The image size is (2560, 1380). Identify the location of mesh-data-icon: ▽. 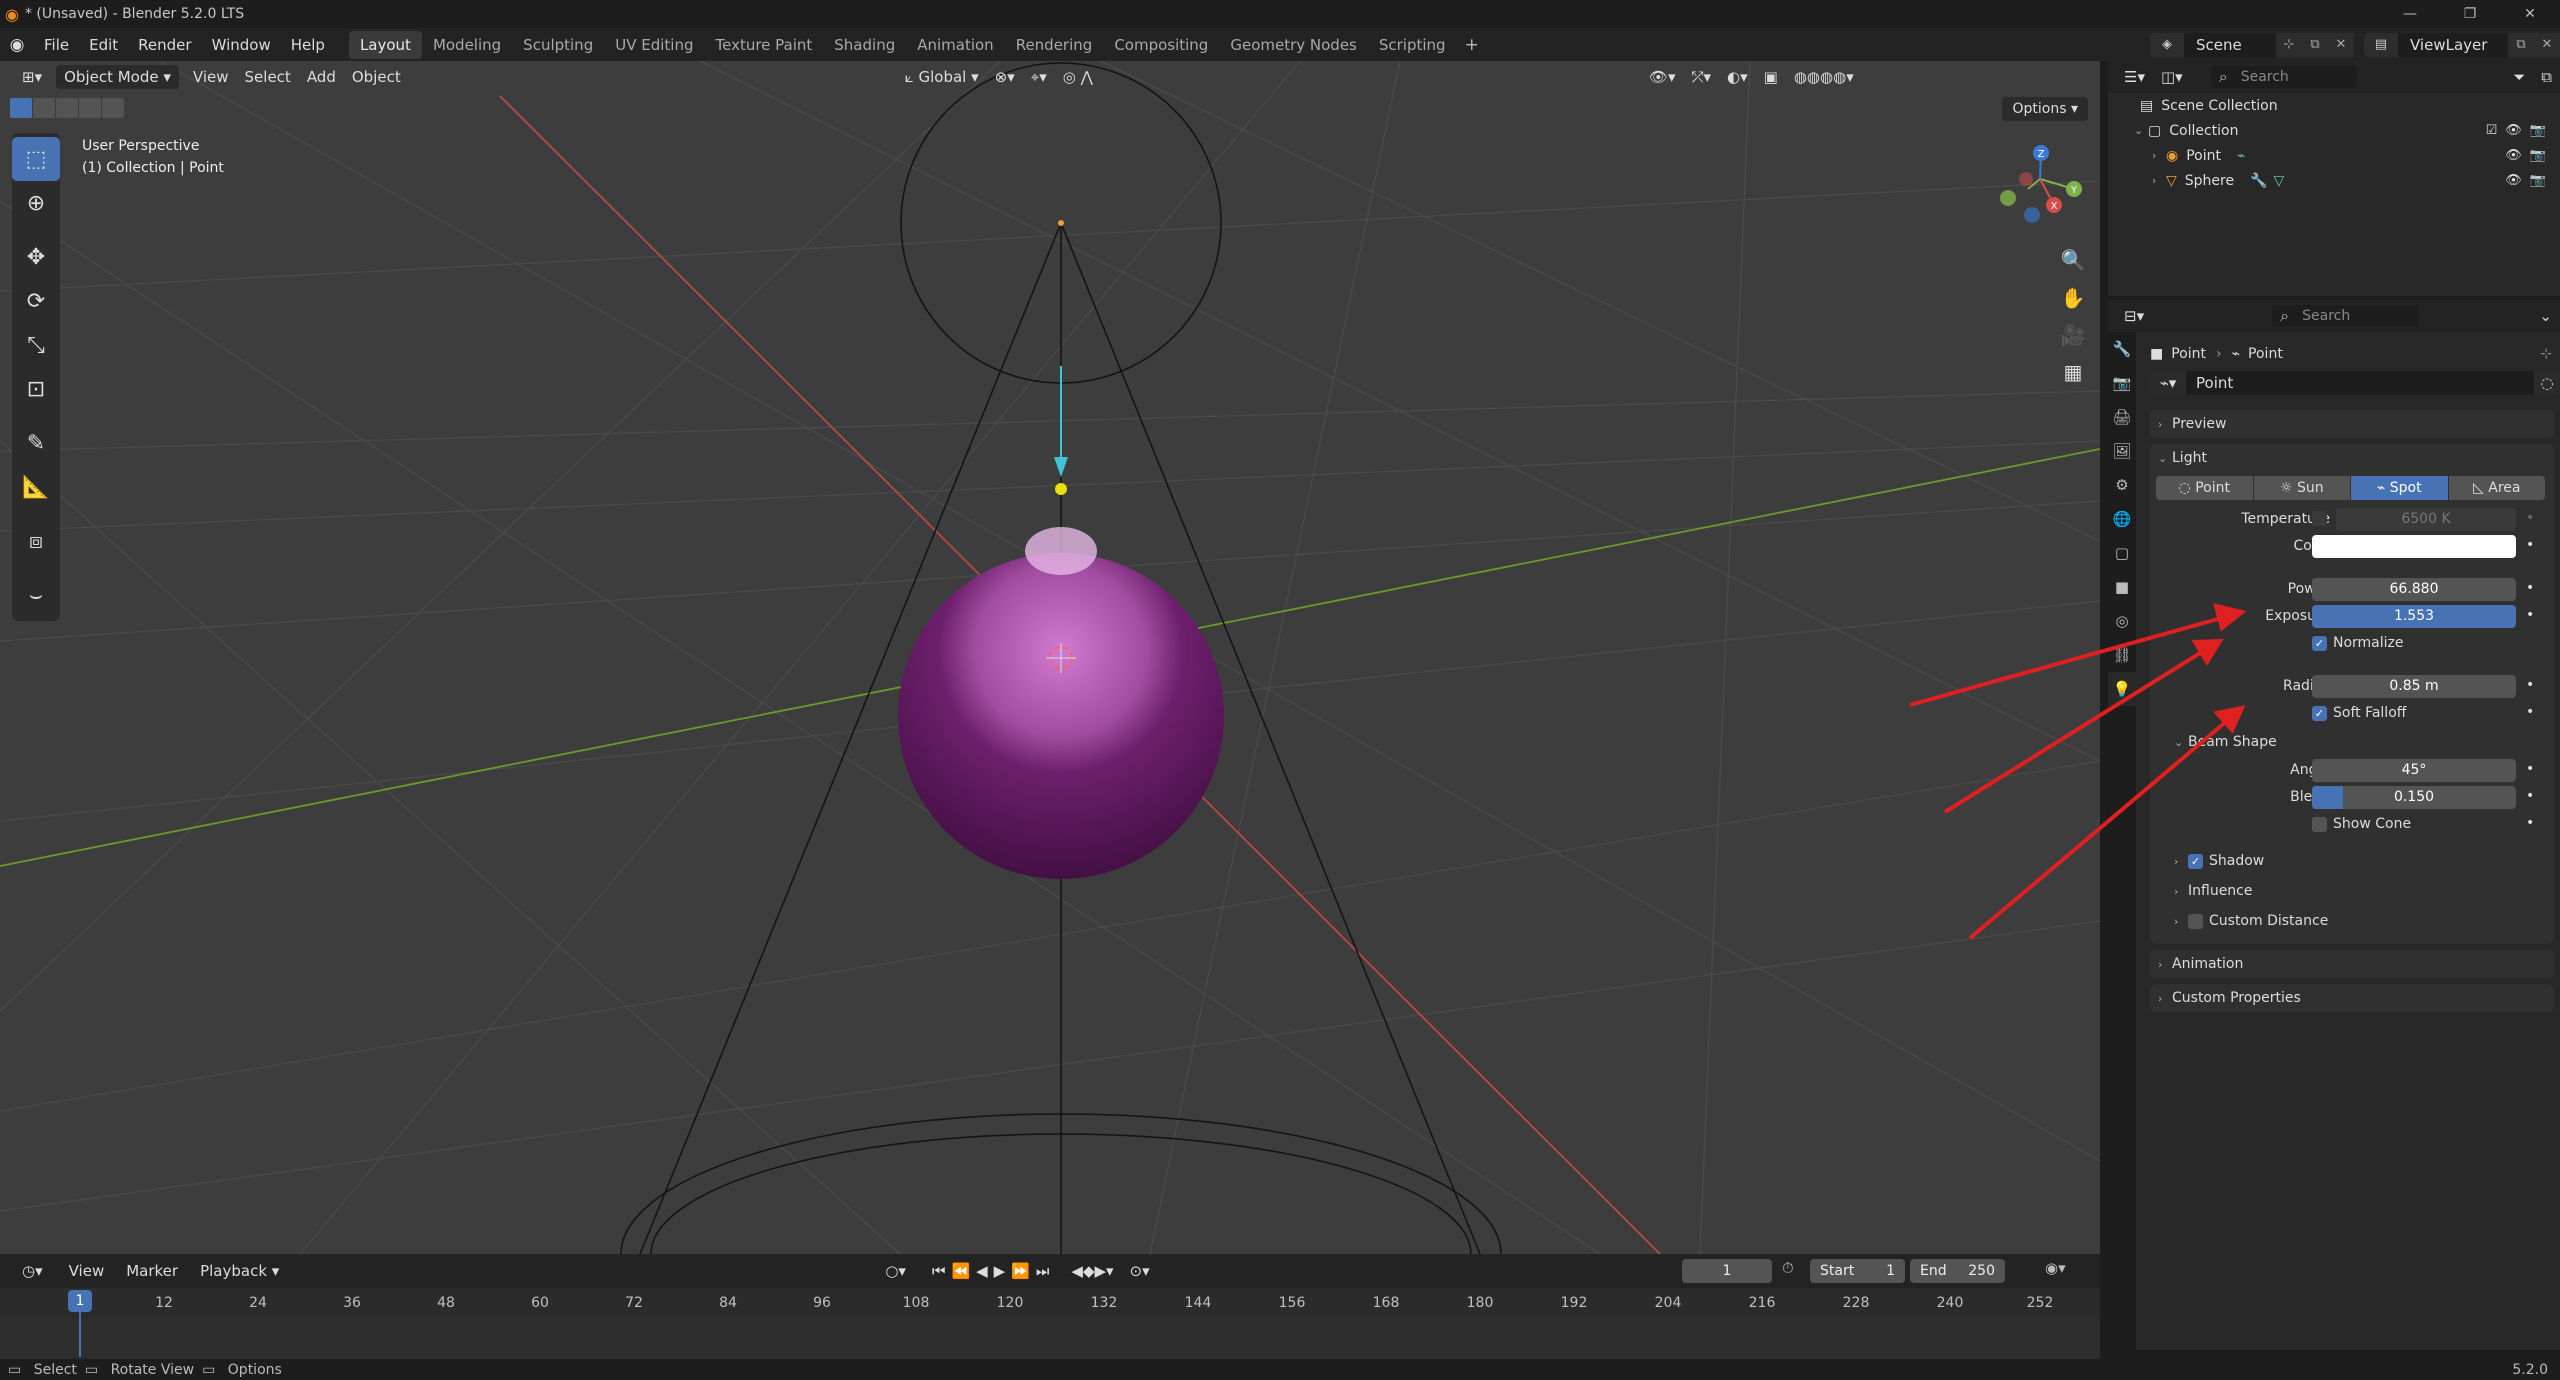
(2279, 181).